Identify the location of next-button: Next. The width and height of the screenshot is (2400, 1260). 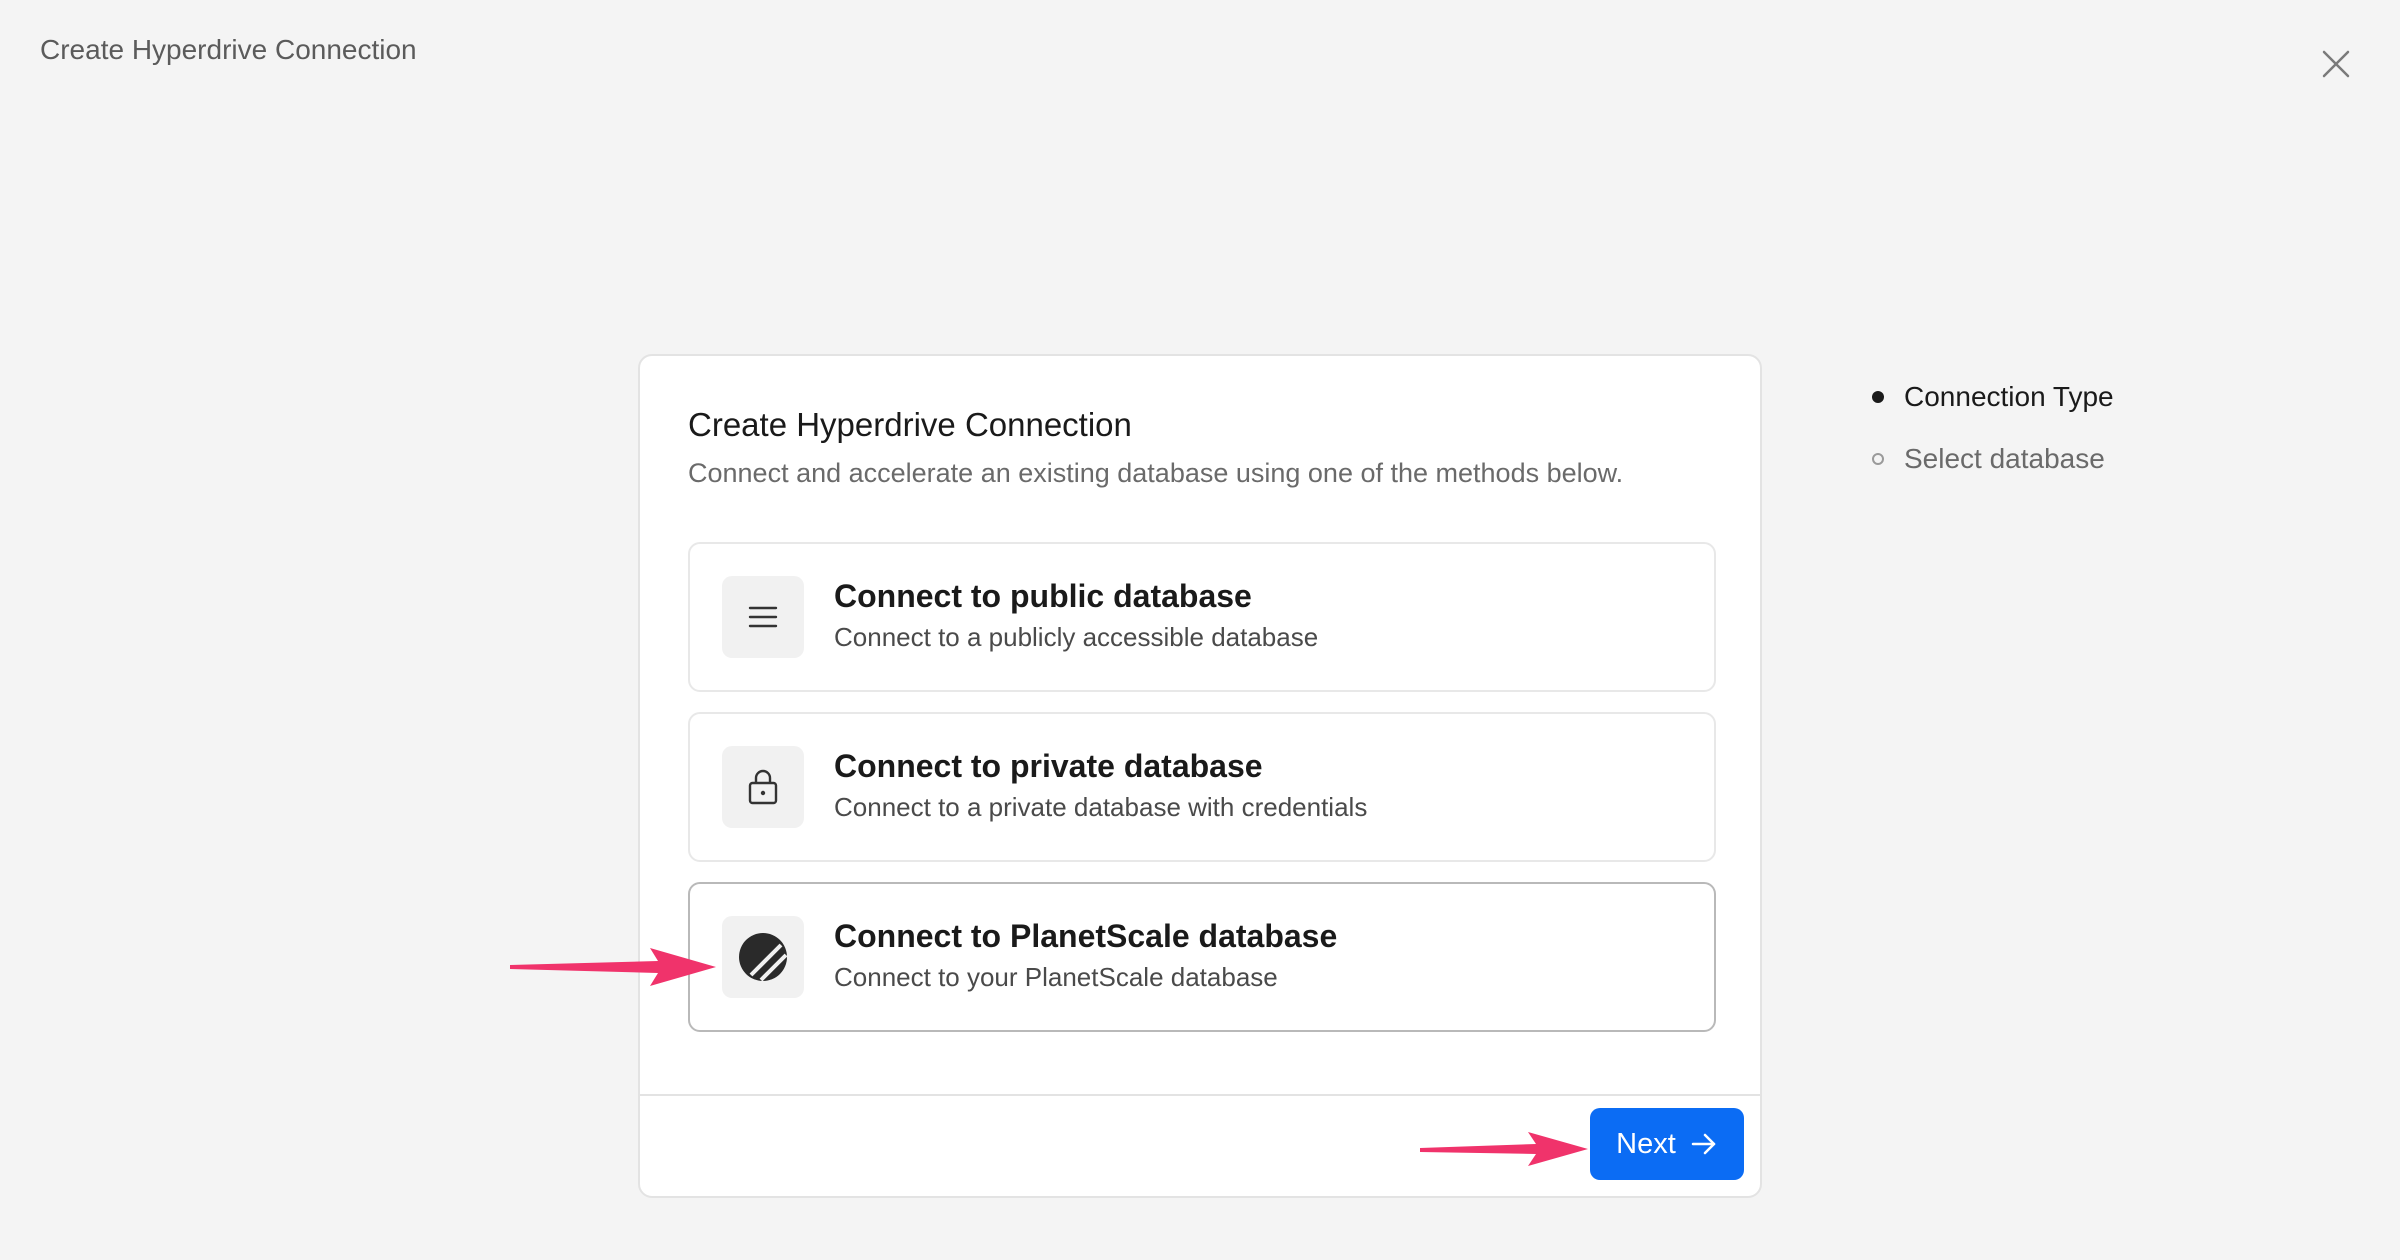
(1667, 1144).